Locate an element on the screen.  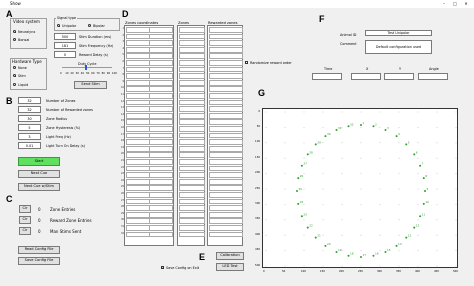
send-stim-button: Send Stim is located at coordinates (90, 85).